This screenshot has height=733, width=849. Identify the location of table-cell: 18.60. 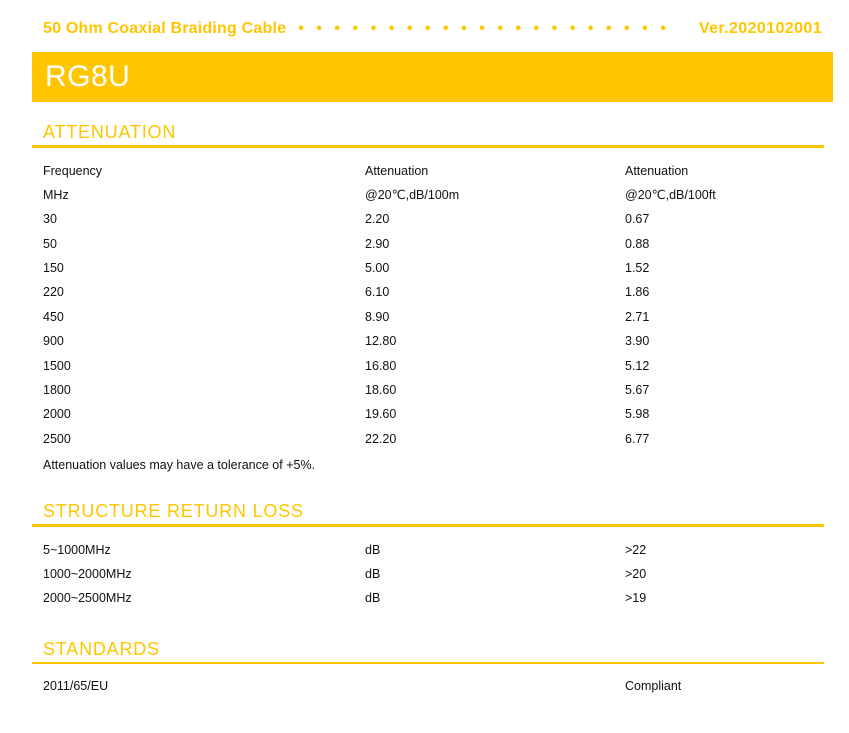
(381, 390).